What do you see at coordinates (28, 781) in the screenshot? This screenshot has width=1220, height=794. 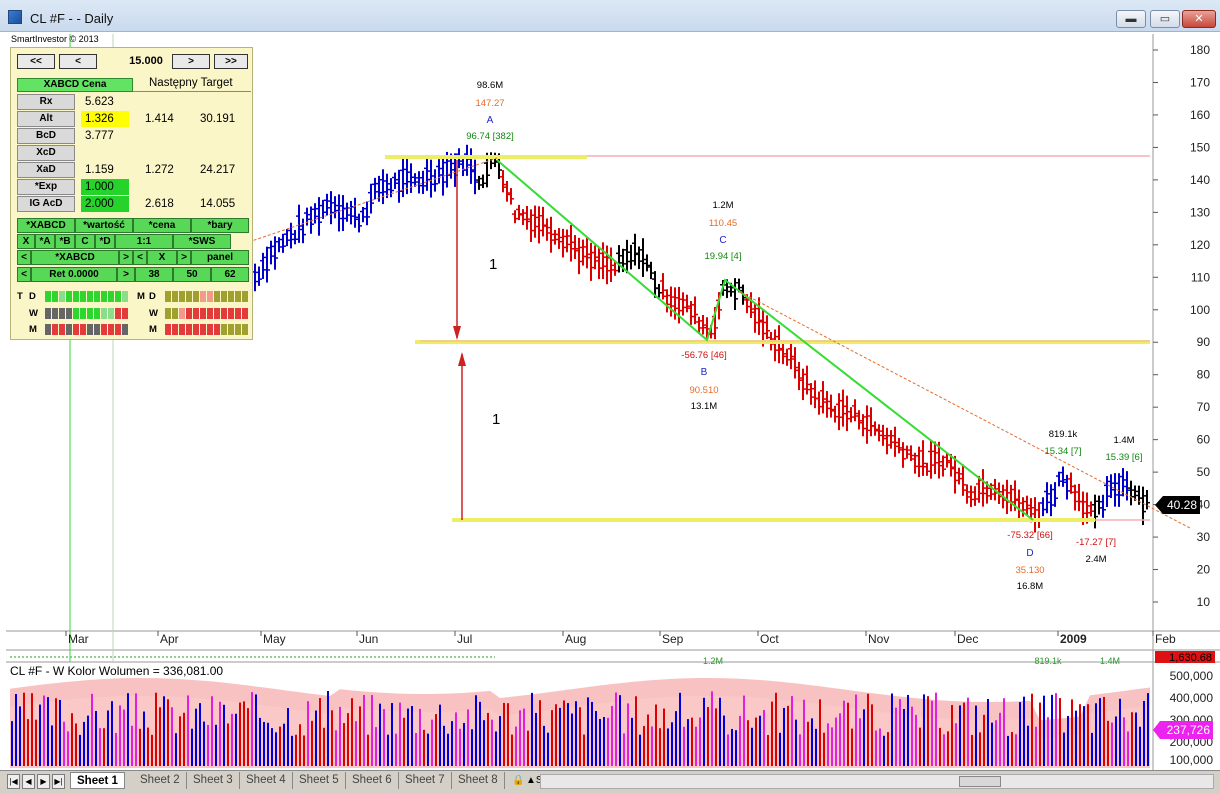 I see `prev-sheet-button: ◀` at bounding box center [28, 781].